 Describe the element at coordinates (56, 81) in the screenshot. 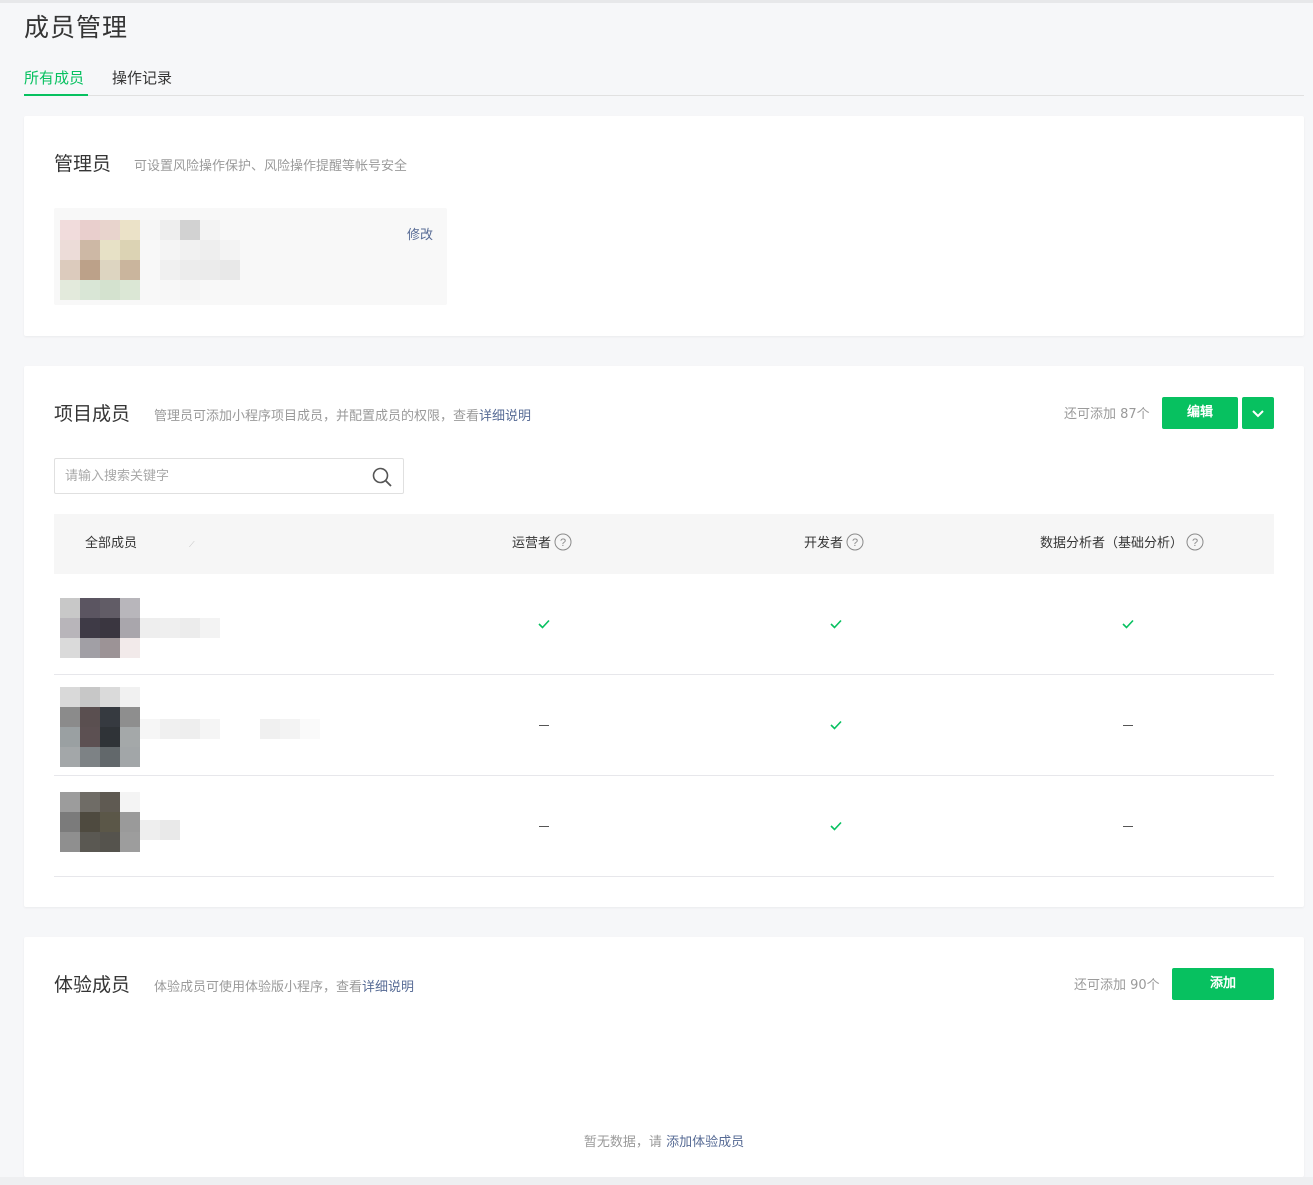

I see `tab-all-members: 所有成员` at that location.